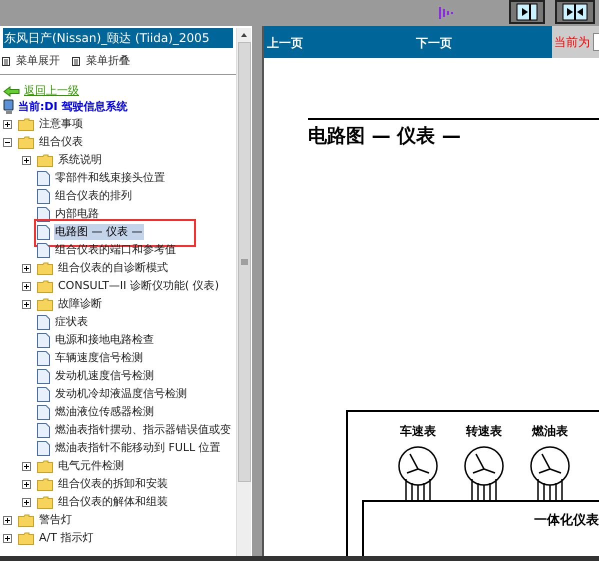  What do you see at coordinates (113, 502) in the screenshot?
I see `tree-item: 组合仪表的解体和组装` at bounding box center [113, 502].